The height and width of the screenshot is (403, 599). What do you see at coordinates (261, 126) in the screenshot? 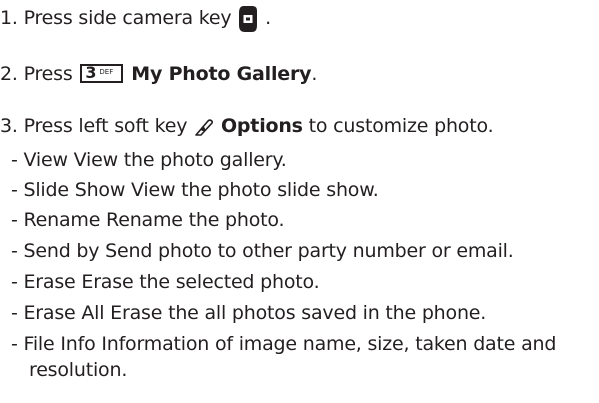
I see `options-label: Options` at bounding box center [261, 126].